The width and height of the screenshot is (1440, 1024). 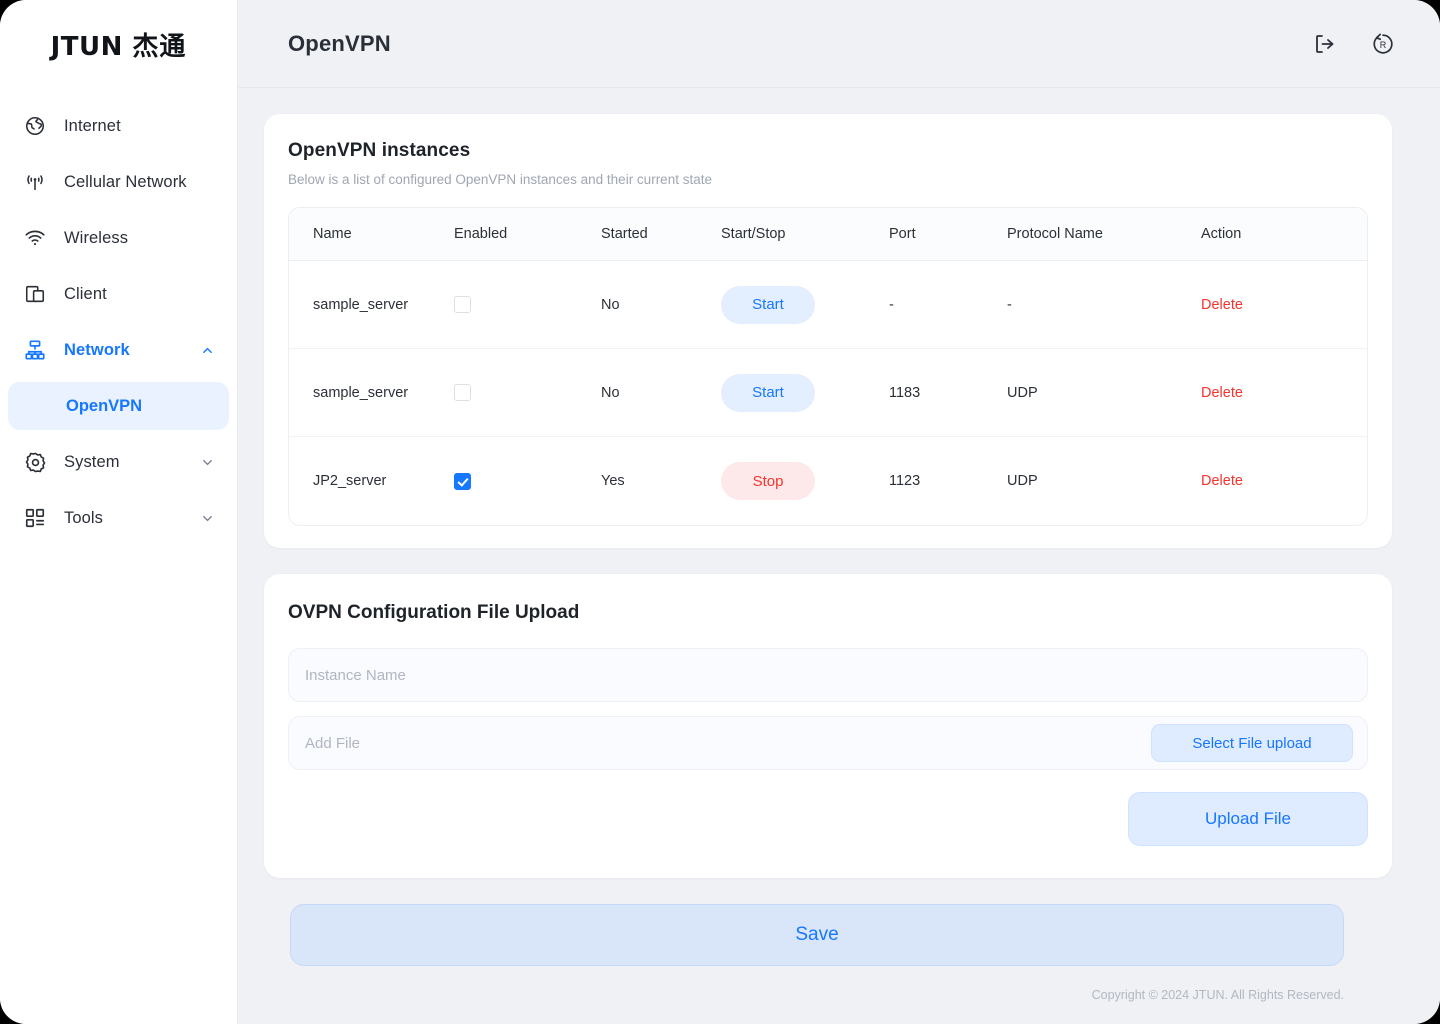 I want to click on sidebar-item-wireless: Wireless, so click(x=118, y=238).